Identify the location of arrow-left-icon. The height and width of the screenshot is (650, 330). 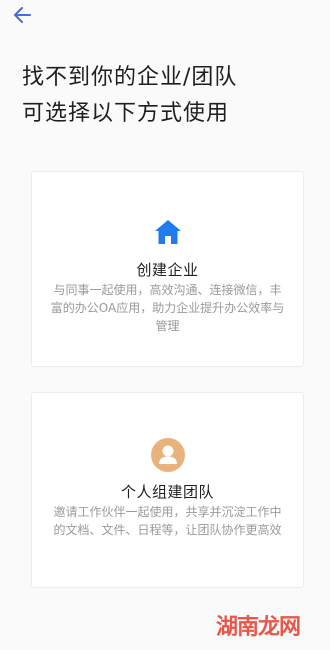
(22, 15).